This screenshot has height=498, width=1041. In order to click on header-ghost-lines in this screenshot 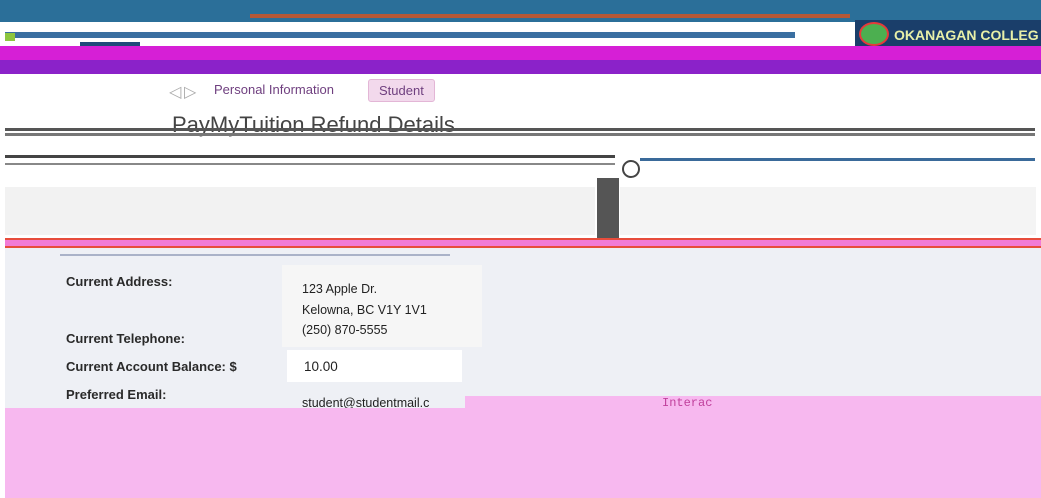, I will do `click(520, 145)`.